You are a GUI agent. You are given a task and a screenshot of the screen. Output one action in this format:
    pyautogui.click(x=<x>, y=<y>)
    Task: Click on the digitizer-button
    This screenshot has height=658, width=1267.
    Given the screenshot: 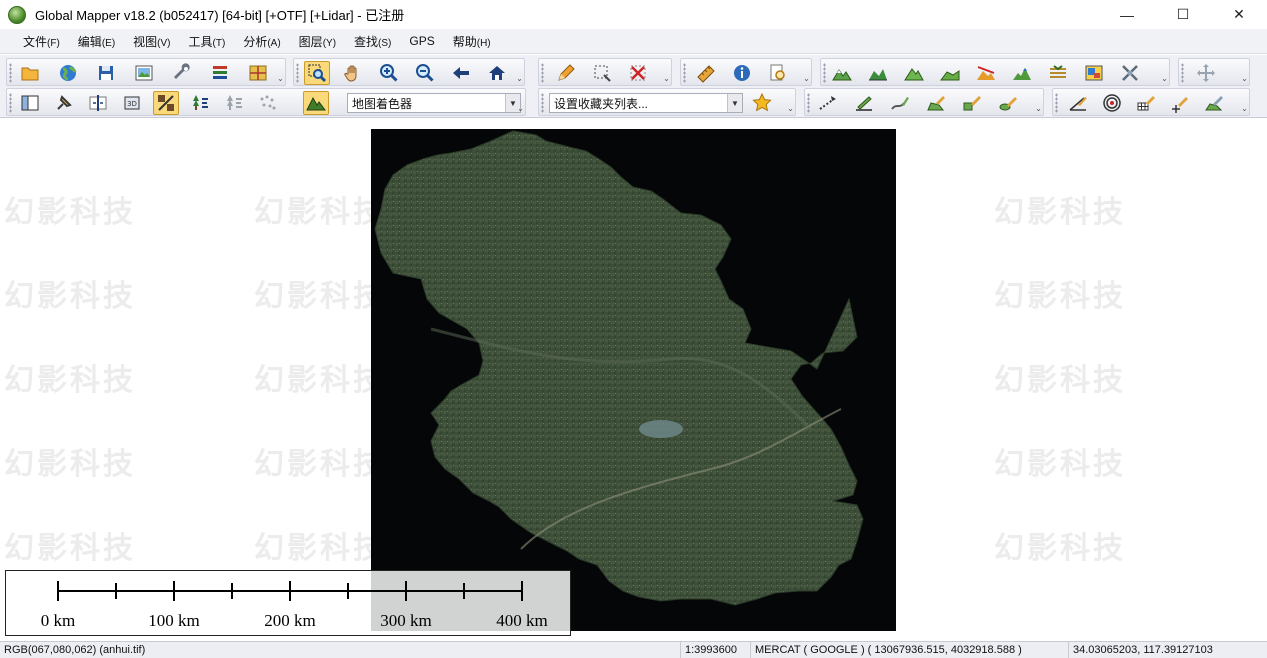 What is the action you would take?
    pyautogui.click(x=566, y=73)
    